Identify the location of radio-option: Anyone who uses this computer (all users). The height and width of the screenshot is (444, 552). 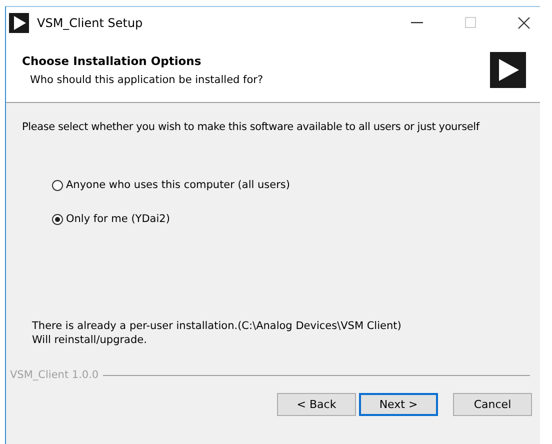
(171, 185).